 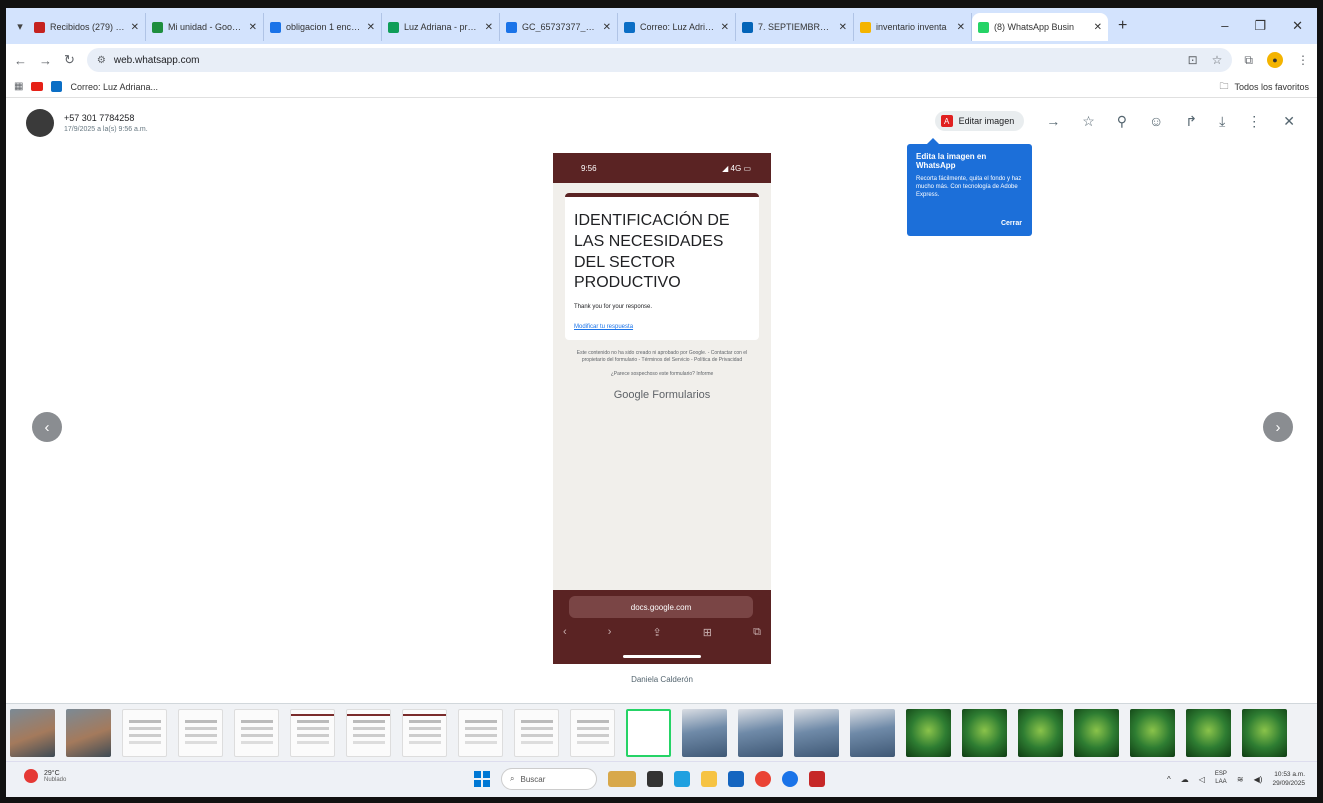 I want to click on chrome-icon, so click(x=763, y=779).